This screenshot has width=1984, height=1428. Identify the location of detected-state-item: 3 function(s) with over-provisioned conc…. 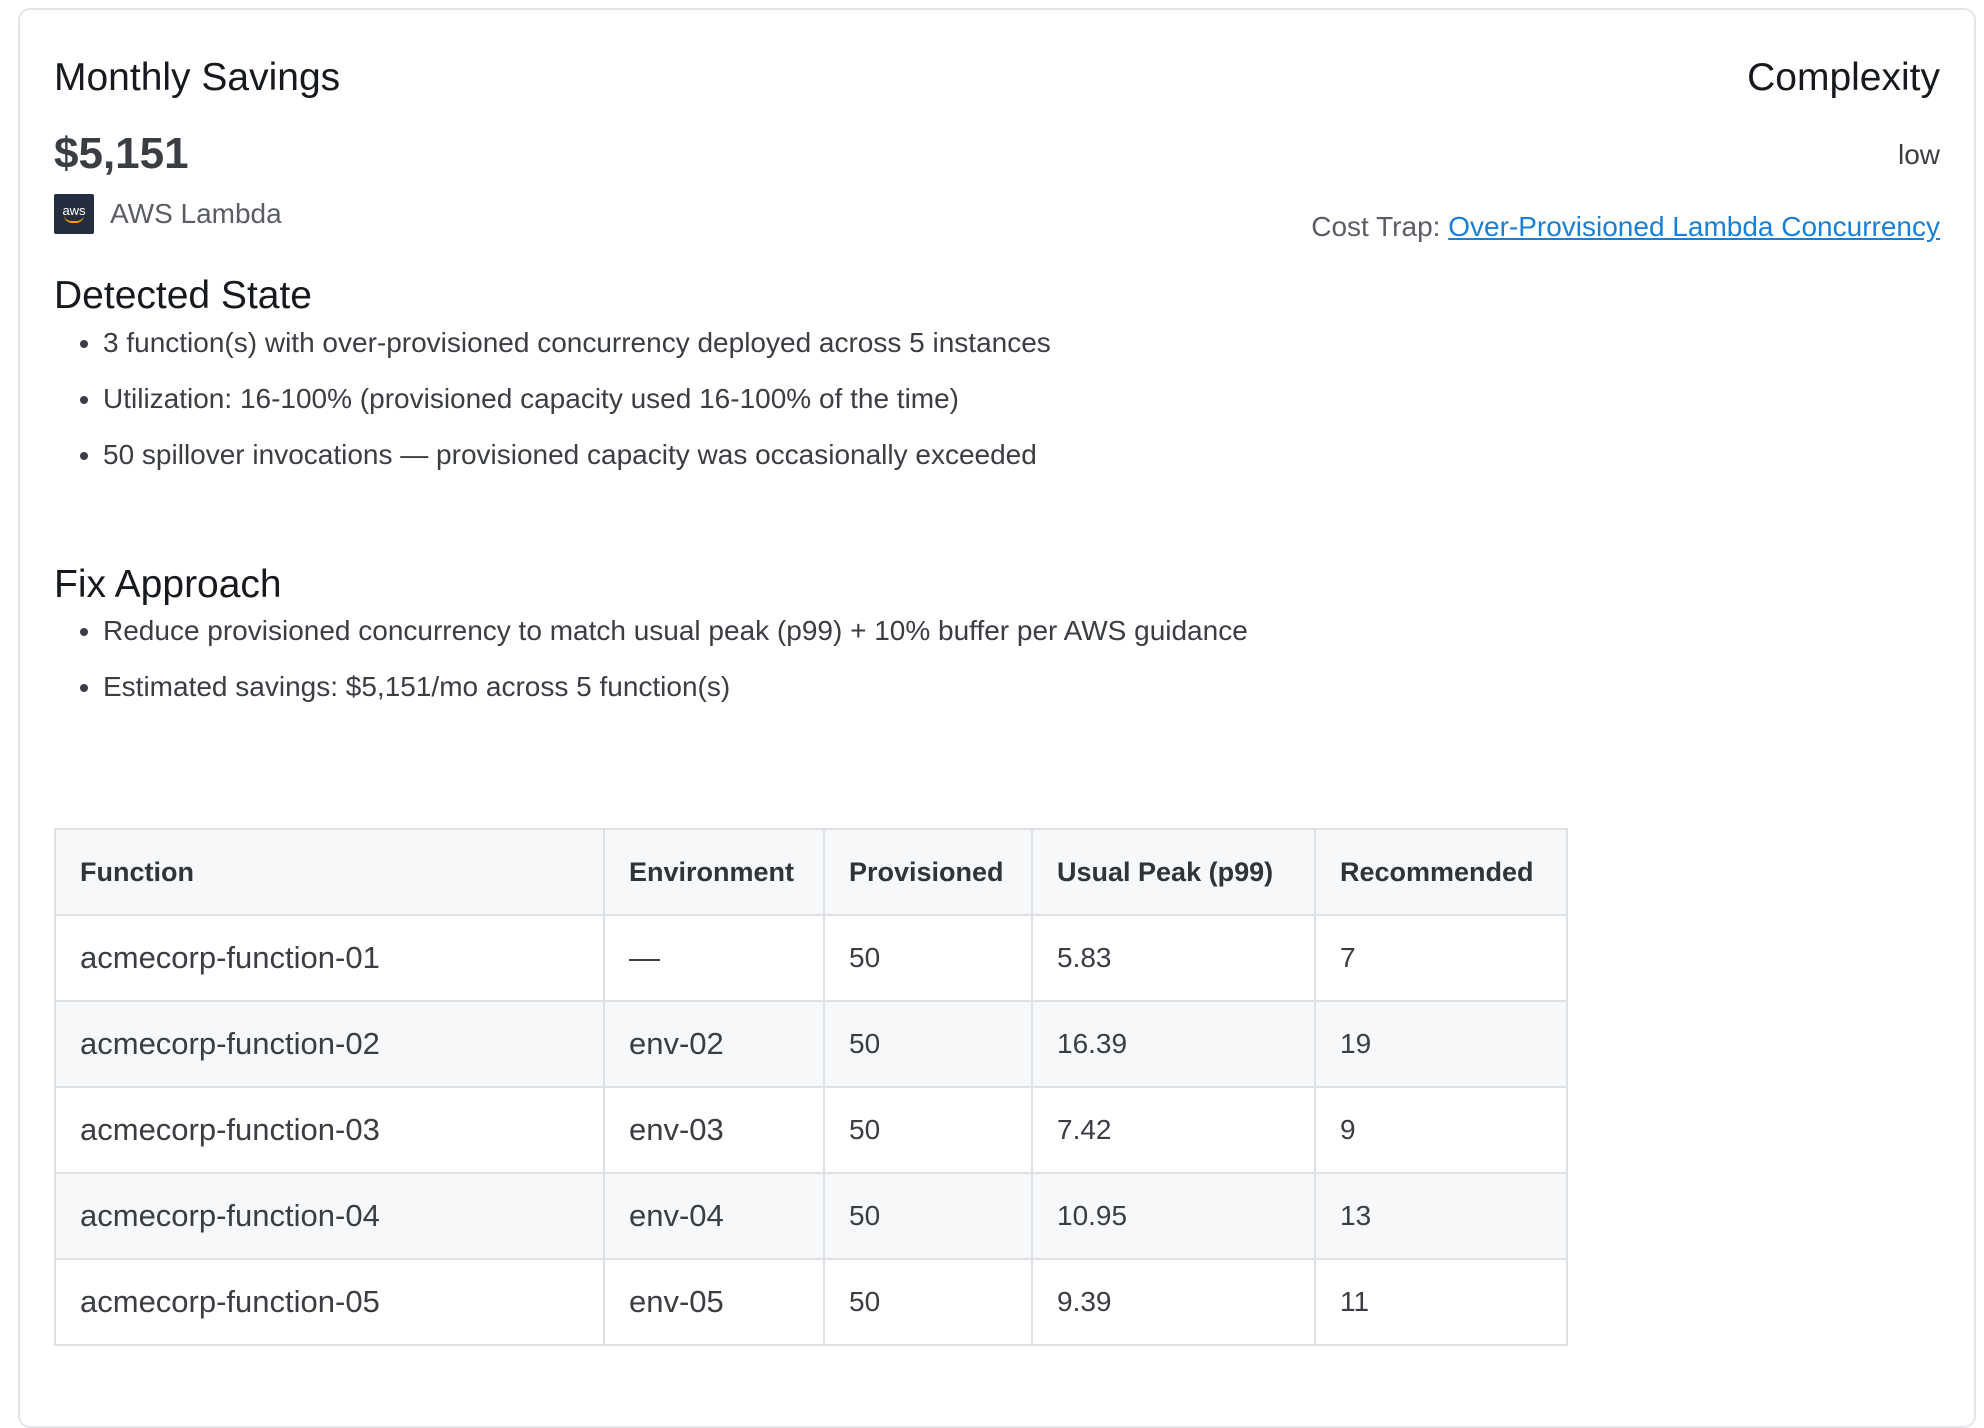
(577, 343).